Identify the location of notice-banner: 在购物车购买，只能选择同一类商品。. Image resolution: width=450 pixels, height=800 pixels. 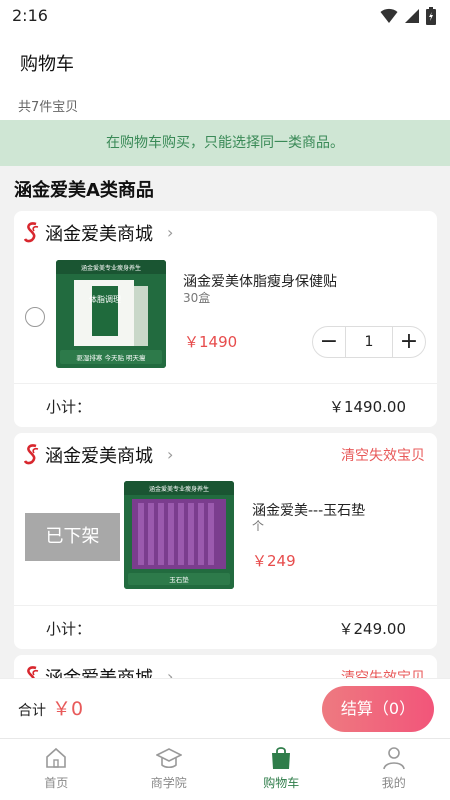
(225, 143).